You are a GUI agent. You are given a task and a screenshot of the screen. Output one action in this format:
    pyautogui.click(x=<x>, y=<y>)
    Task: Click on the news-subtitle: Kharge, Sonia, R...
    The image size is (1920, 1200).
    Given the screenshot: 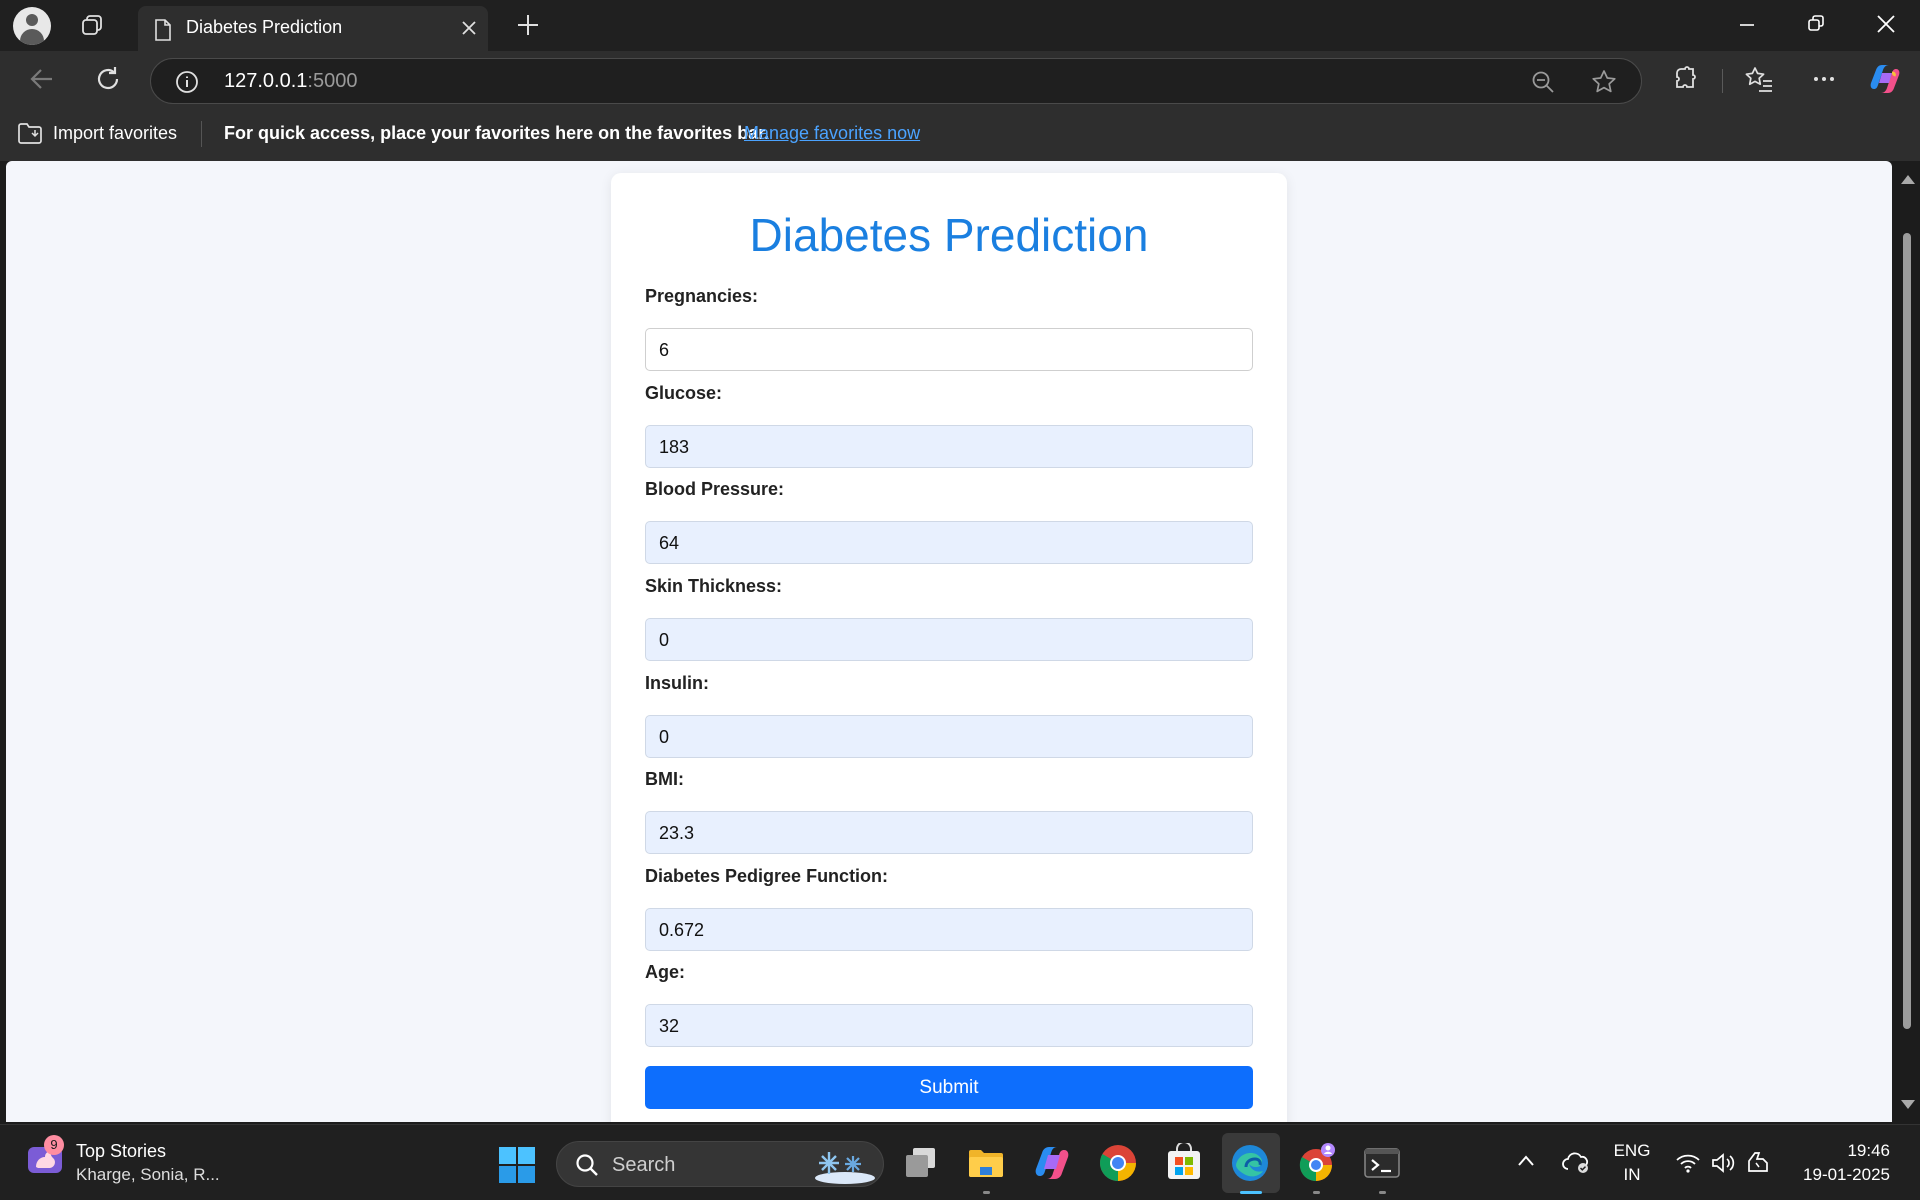 What is the action you would take?
    pyautogui.click(x=148, y=1175)
    